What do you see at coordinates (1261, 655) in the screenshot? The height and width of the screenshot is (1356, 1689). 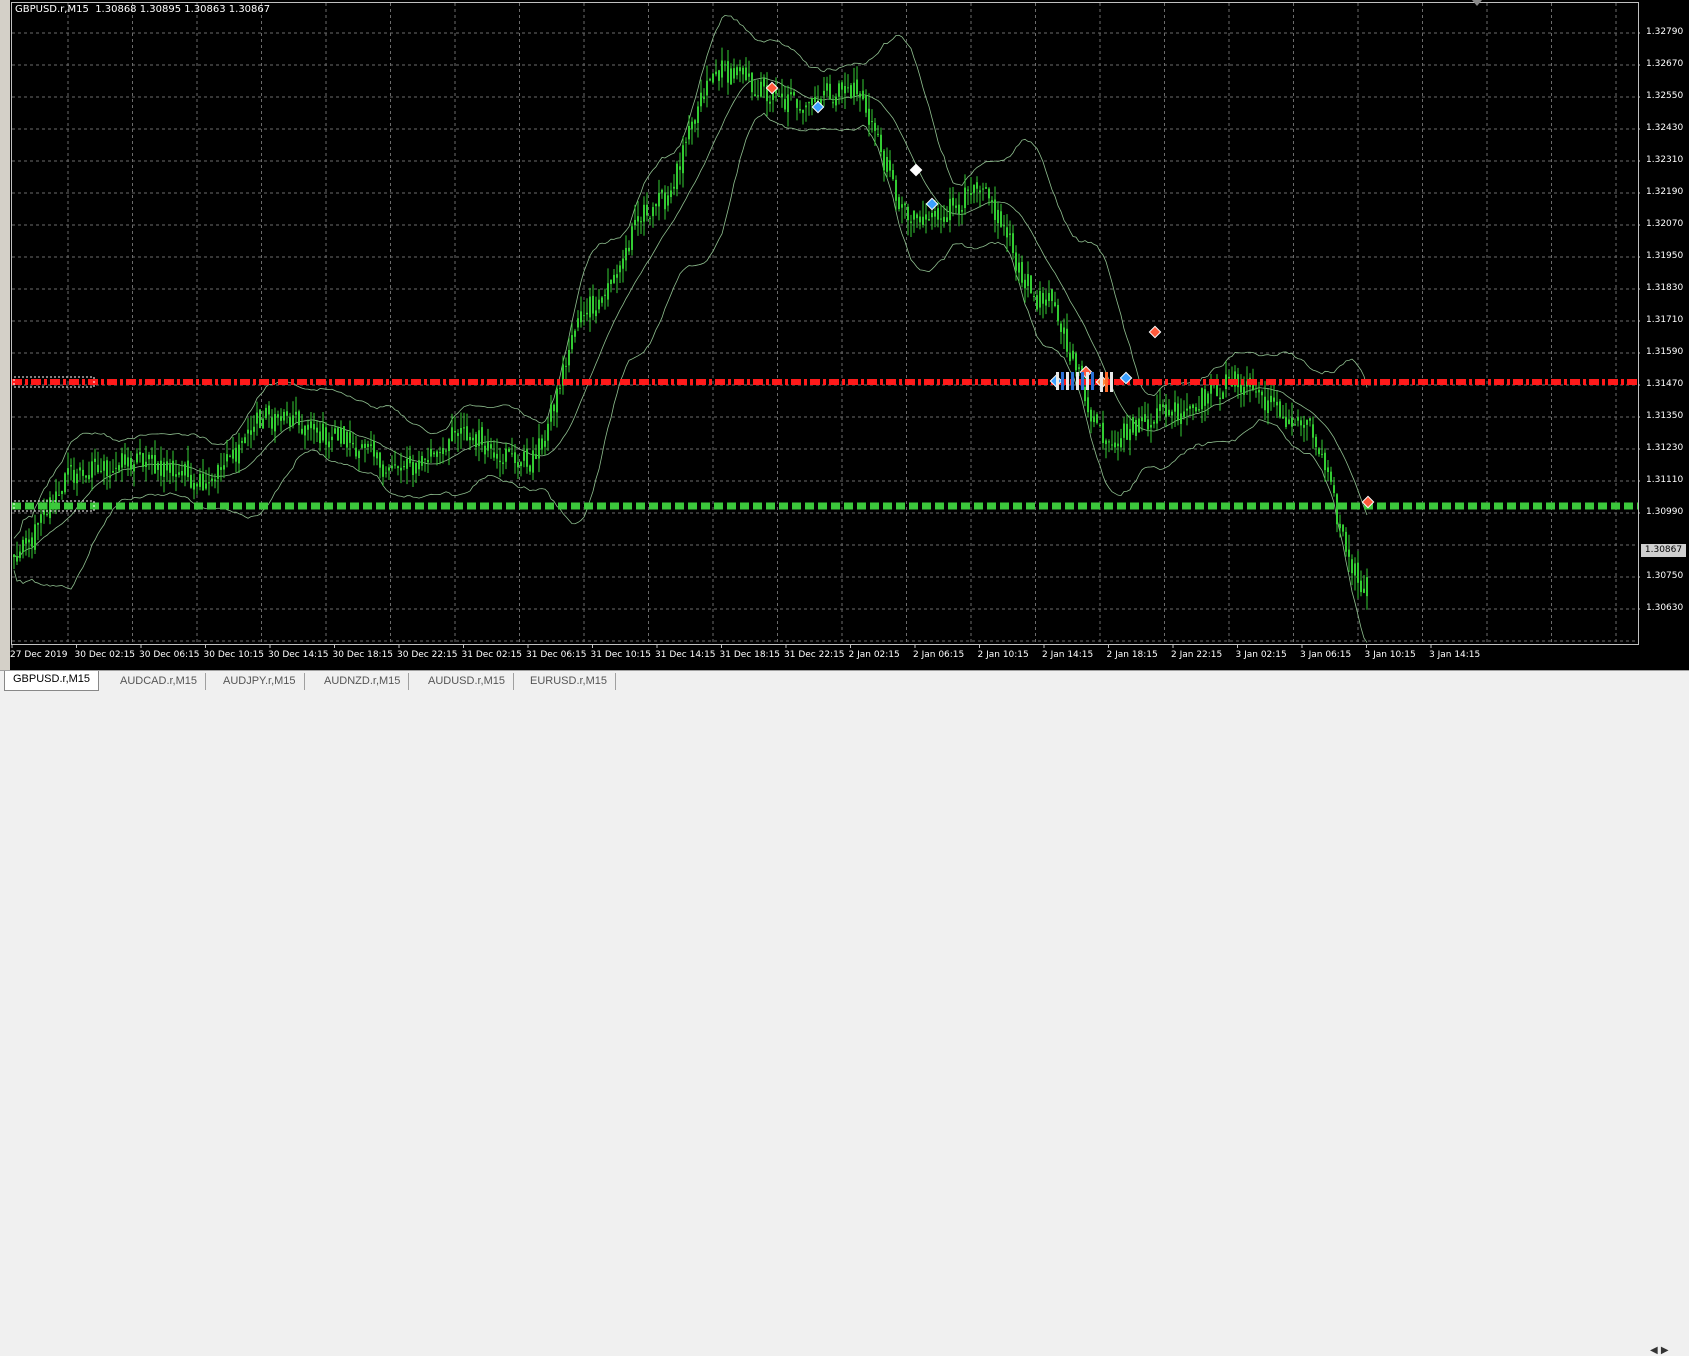 I see `time-tick-label: 3 Jan 02:15` at bounding box center [1261, 655].